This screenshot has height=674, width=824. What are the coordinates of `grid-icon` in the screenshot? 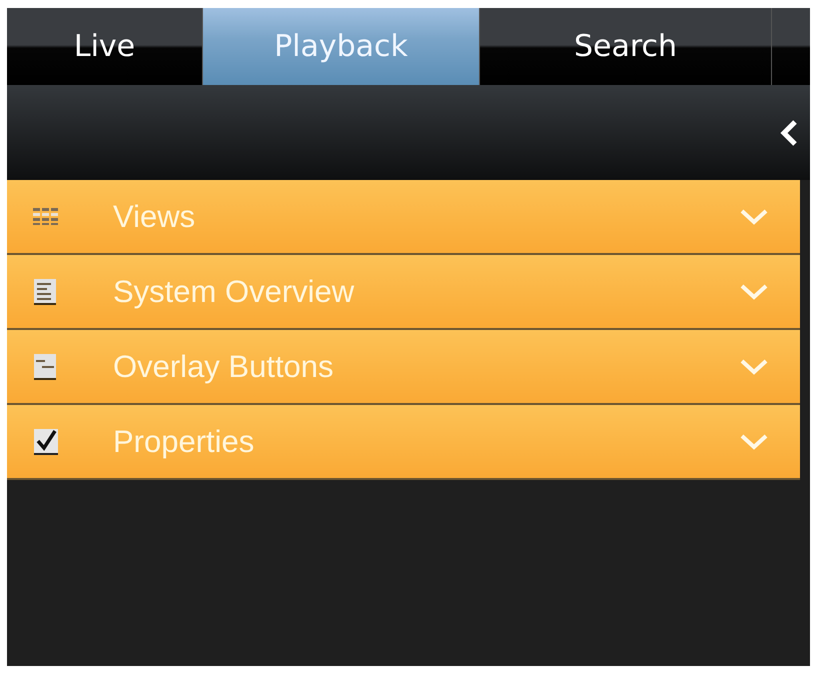 It's located at (46, 216).